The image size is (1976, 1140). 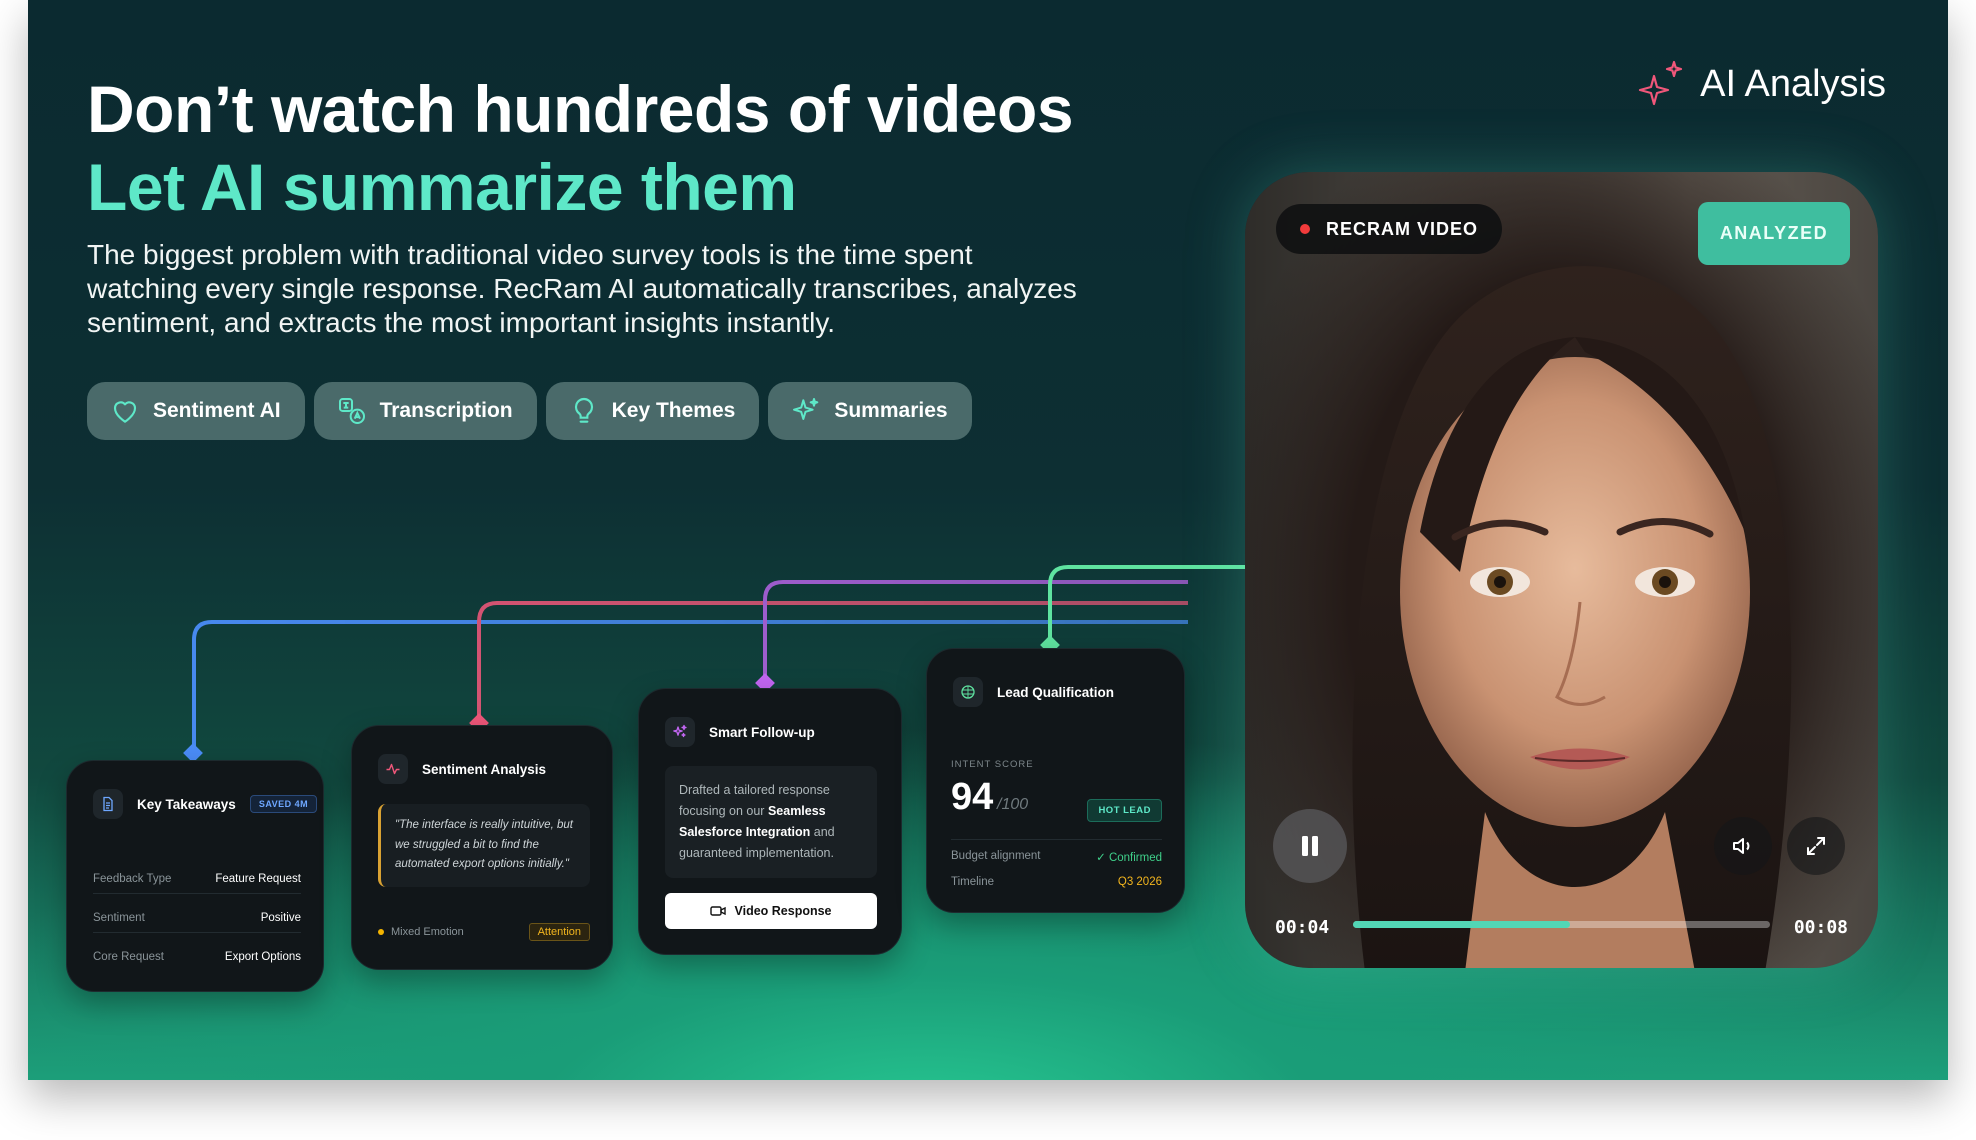 I want to click on recording-dot-icon, so click(x=1305, y=229).